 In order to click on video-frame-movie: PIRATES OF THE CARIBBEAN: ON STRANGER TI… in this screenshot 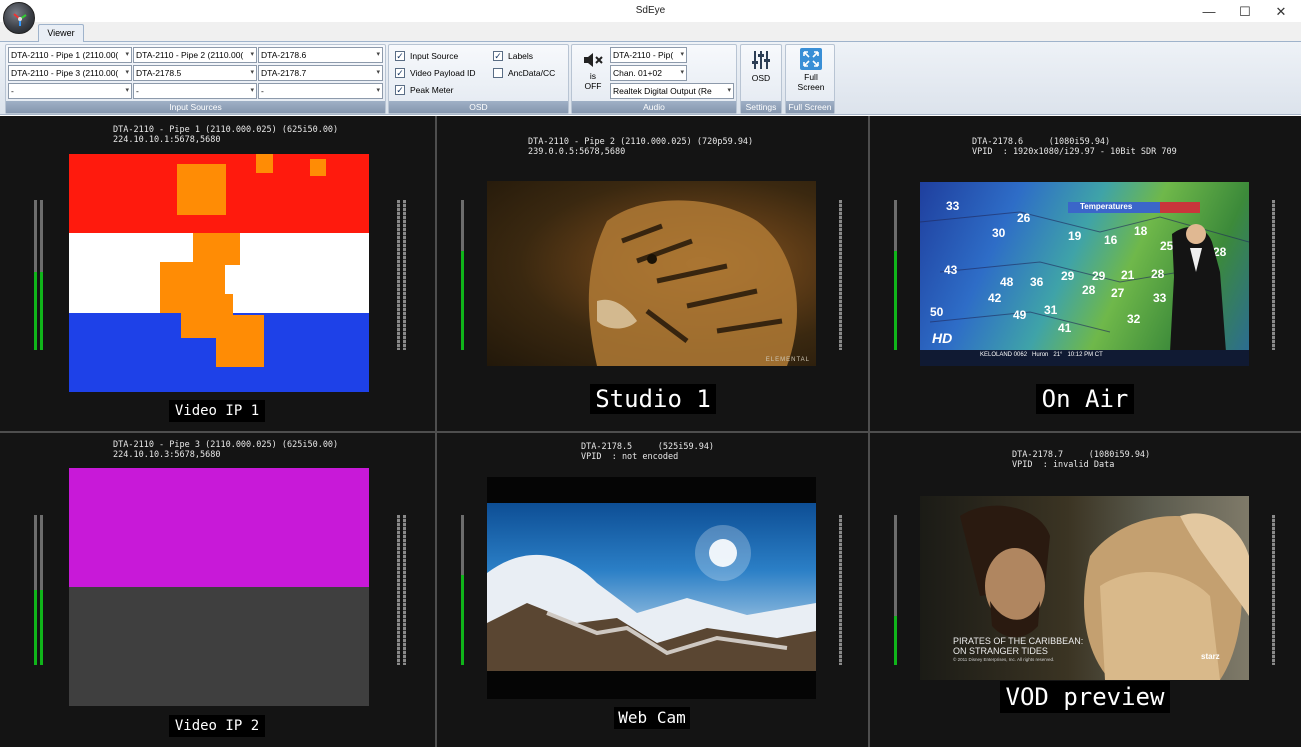, I will do `click(1084, 588)`.